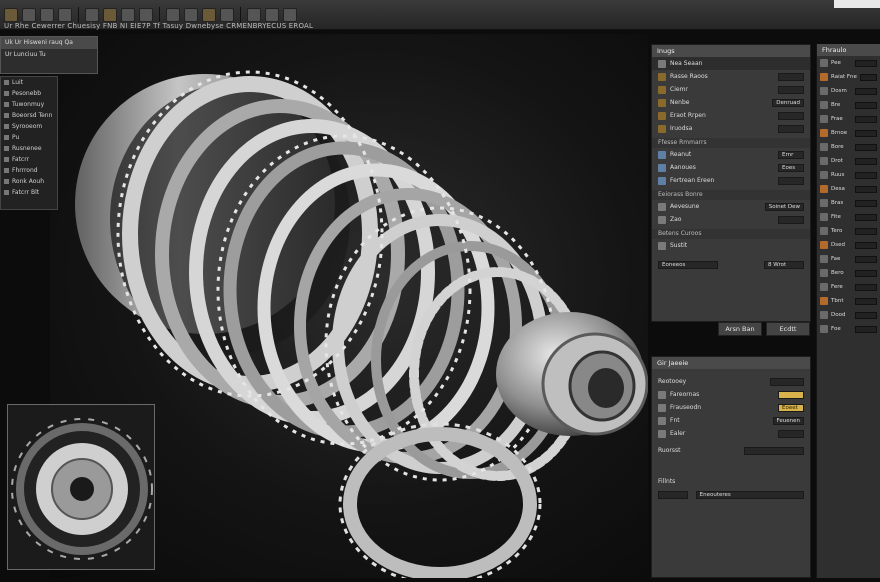 Image resolution: width=880 pixels, height=582 pixels. What do you see at coordinates (731, 407) in the screenshot?
I see `property-row: Frauseodn Eoeet` at bounding box center [731, 407].